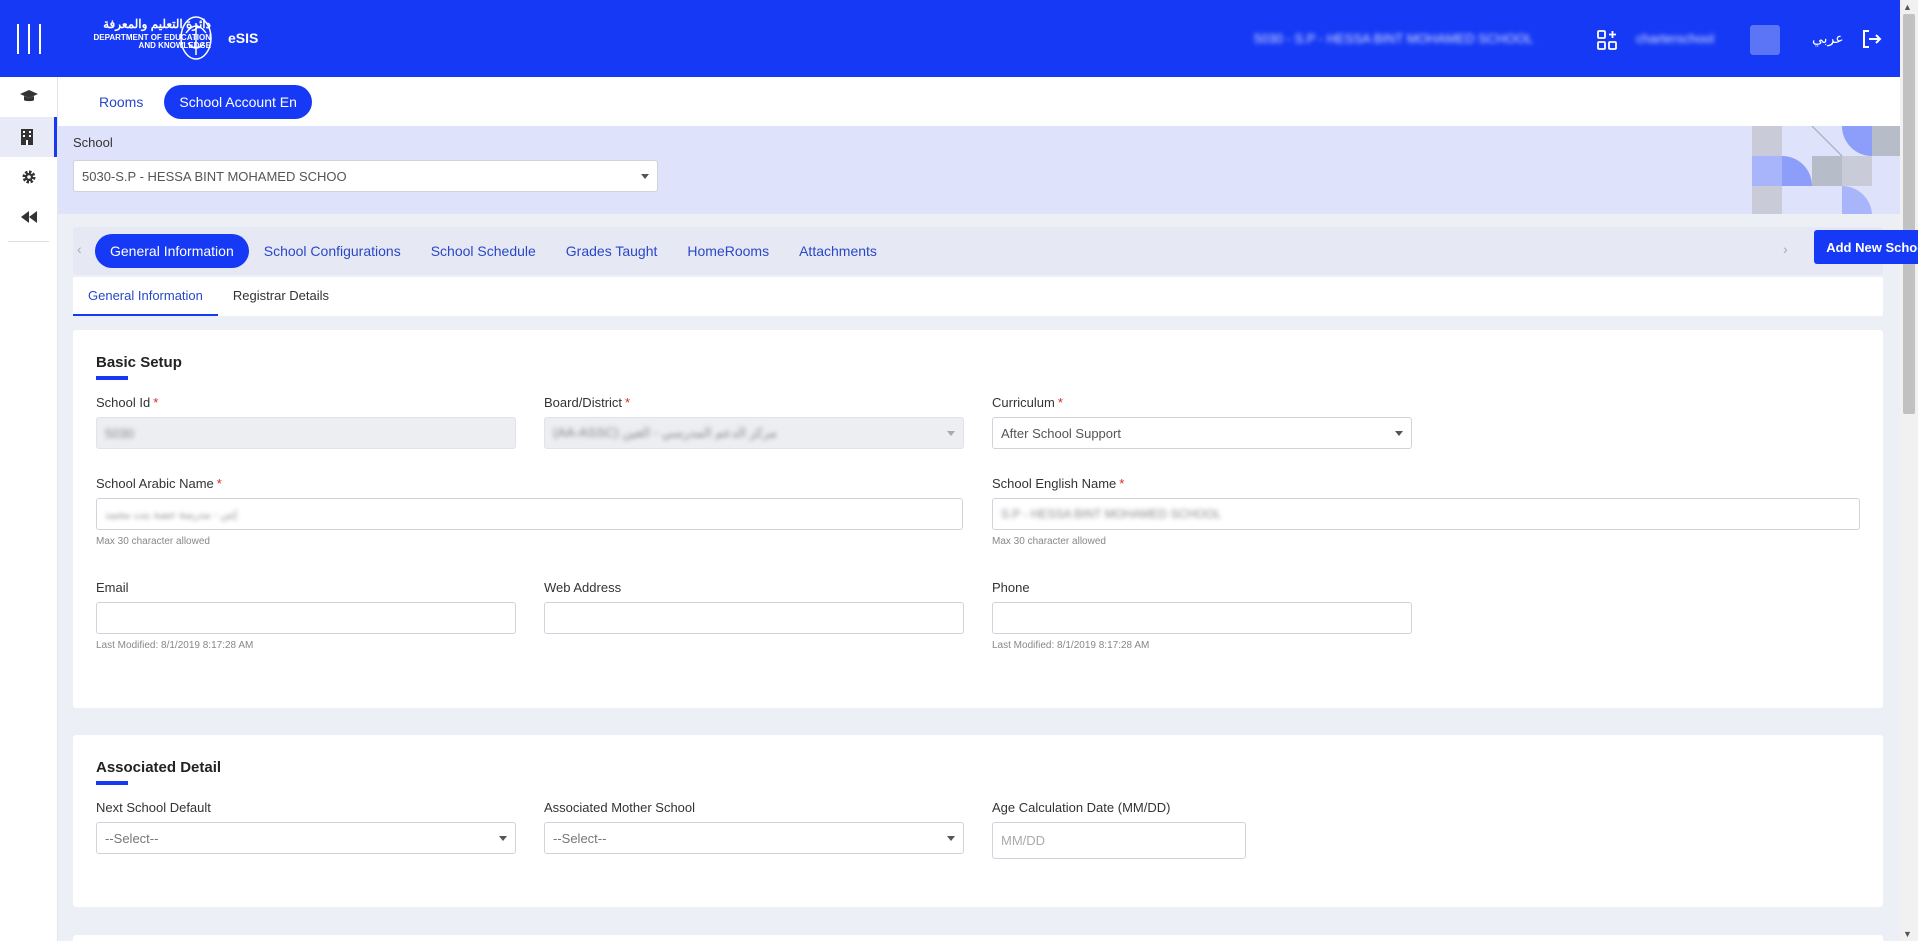 The width and height of the screenshot is (1918, 941). I want to click on school-label: School, so click(93, 142).